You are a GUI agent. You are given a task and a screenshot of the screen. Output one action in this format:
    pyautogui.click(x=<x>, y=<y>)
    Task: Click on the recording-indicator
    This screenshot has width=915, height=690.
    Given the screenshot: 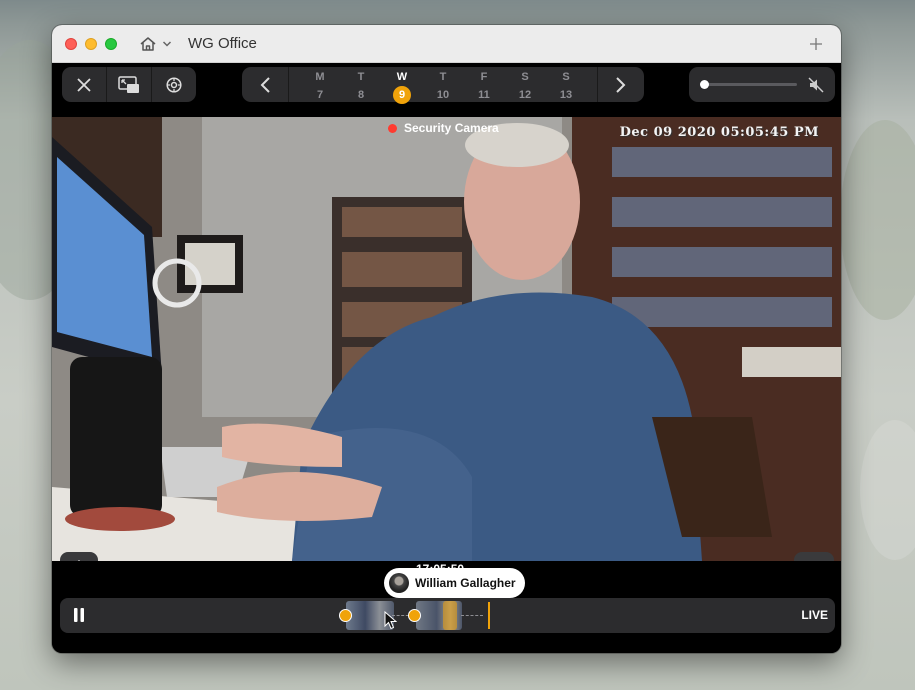 What is the action you would take?
    pyautogui.click(x=392, y=128)
    